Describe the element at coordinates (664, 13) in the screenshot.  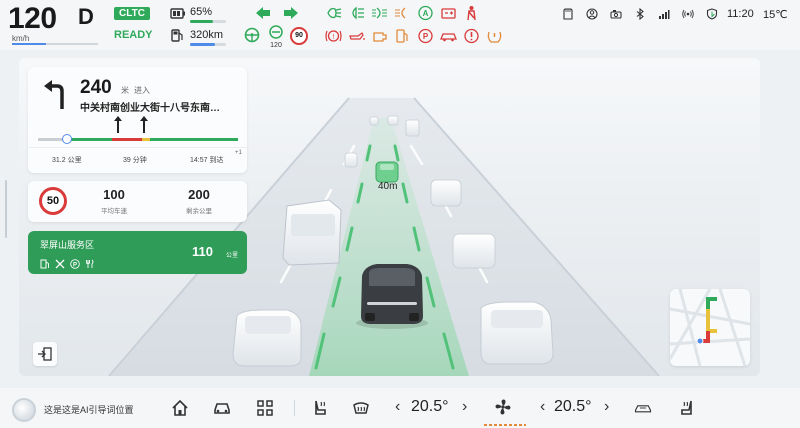
I see `signal-strength-icon` at that location.